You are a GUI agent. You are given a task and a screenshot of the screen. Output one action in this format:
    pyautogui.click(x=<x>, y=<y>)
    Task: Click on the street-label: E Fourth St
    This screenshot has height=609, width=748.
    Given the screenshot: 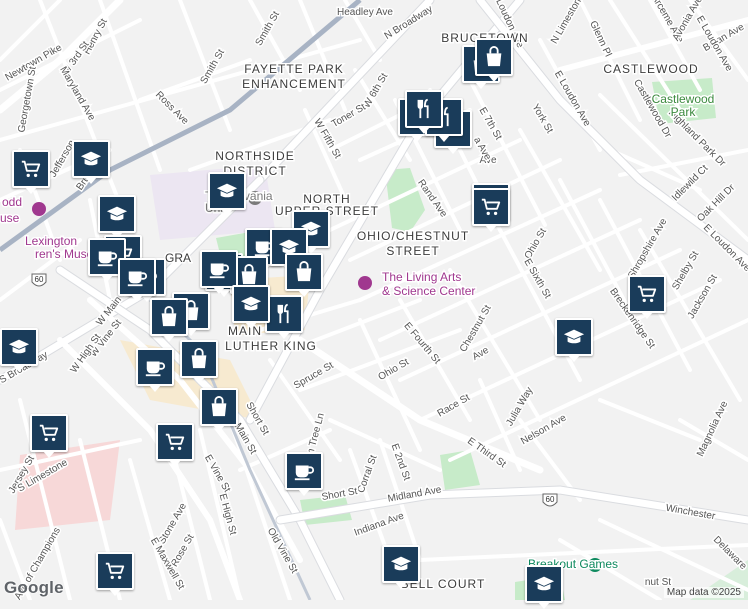 What is the action you would take?
    pyautogui.click(x=421, y=343)
    